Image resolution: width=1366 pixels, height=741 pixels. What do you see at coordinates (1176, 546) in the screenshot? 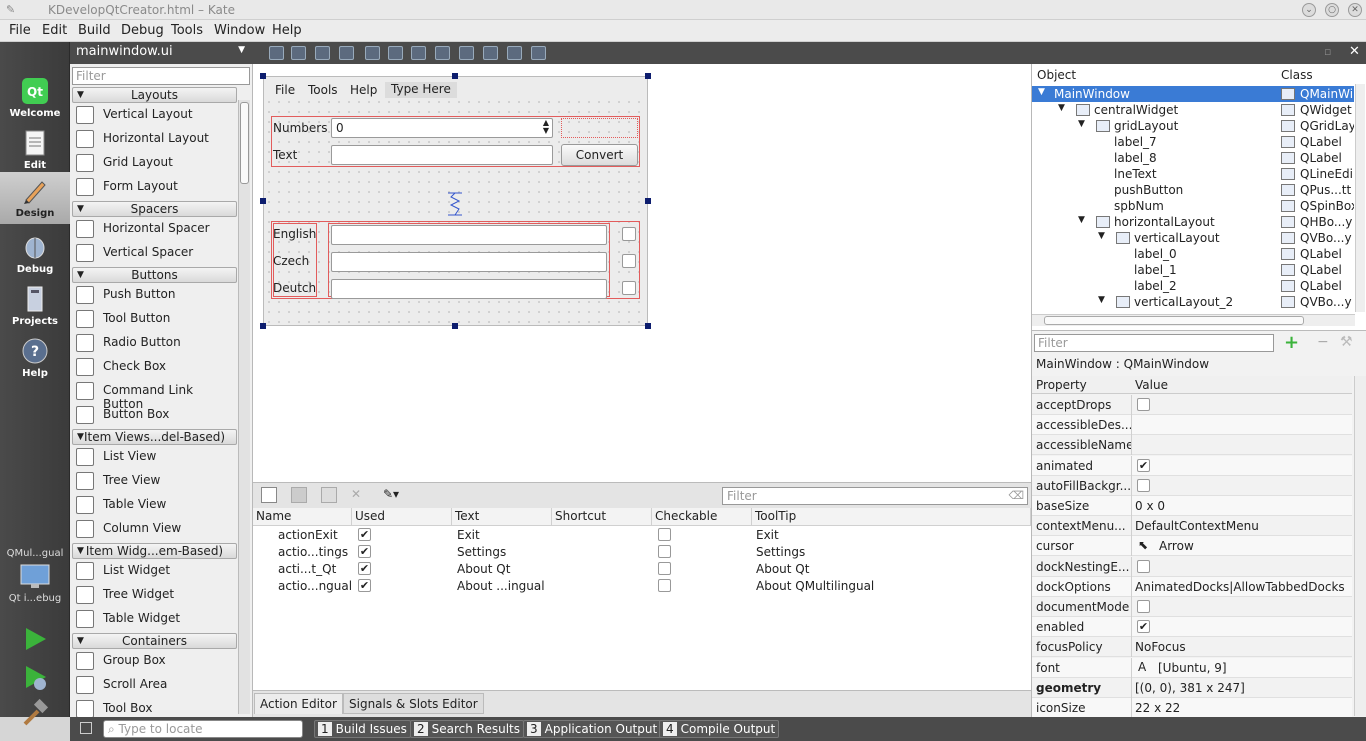
I see `property-value: Arrow` at bounding box center [1176, 546].